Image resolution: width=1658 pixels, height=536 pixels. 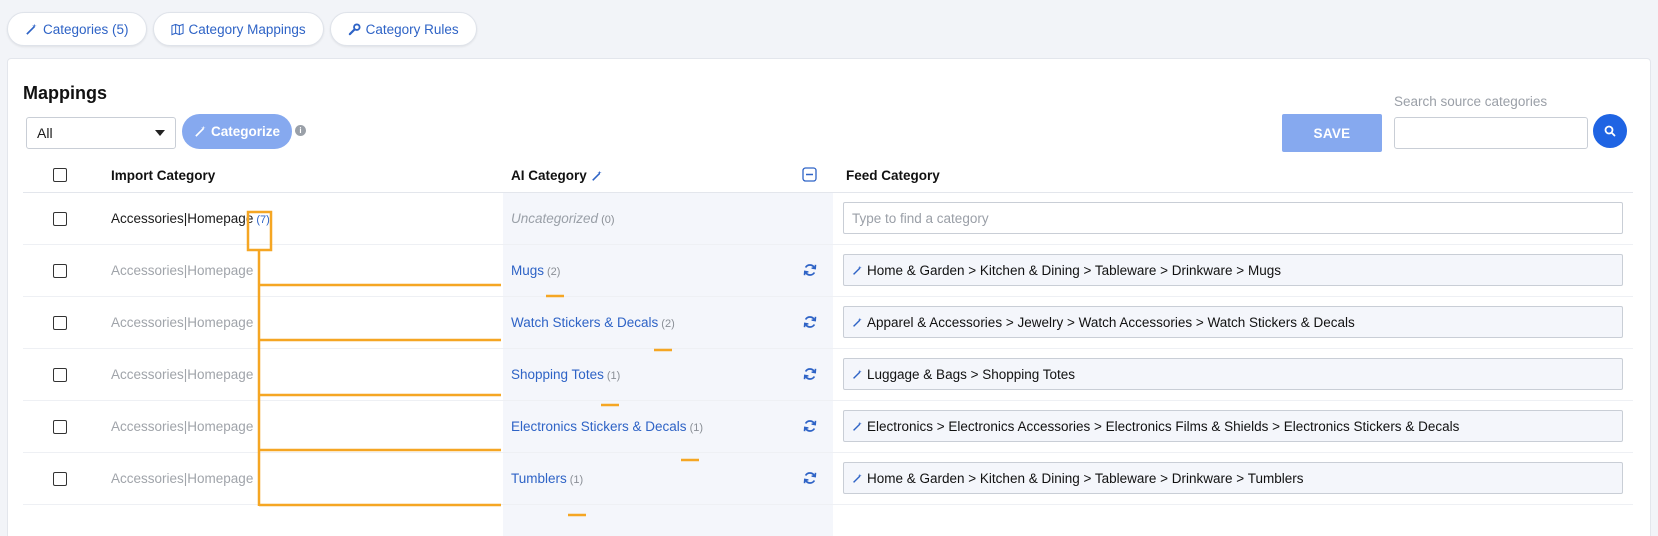 I want to click on ai-category-link: Watch Stickers & Decals, so click(x=584, y=322).